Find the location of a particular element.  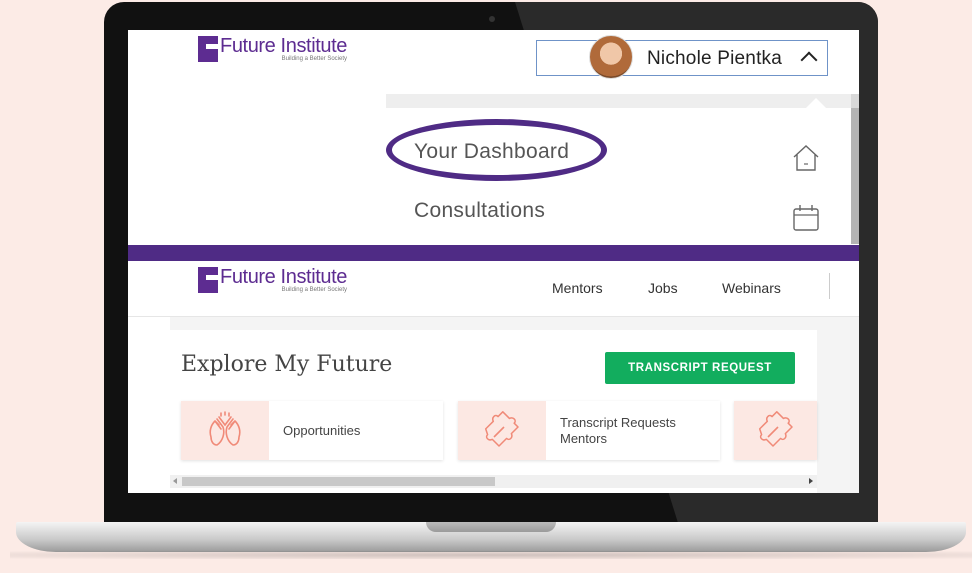

user-dropdown-menu: Your Dashboard Consultations is located at coordinates (622, 169).